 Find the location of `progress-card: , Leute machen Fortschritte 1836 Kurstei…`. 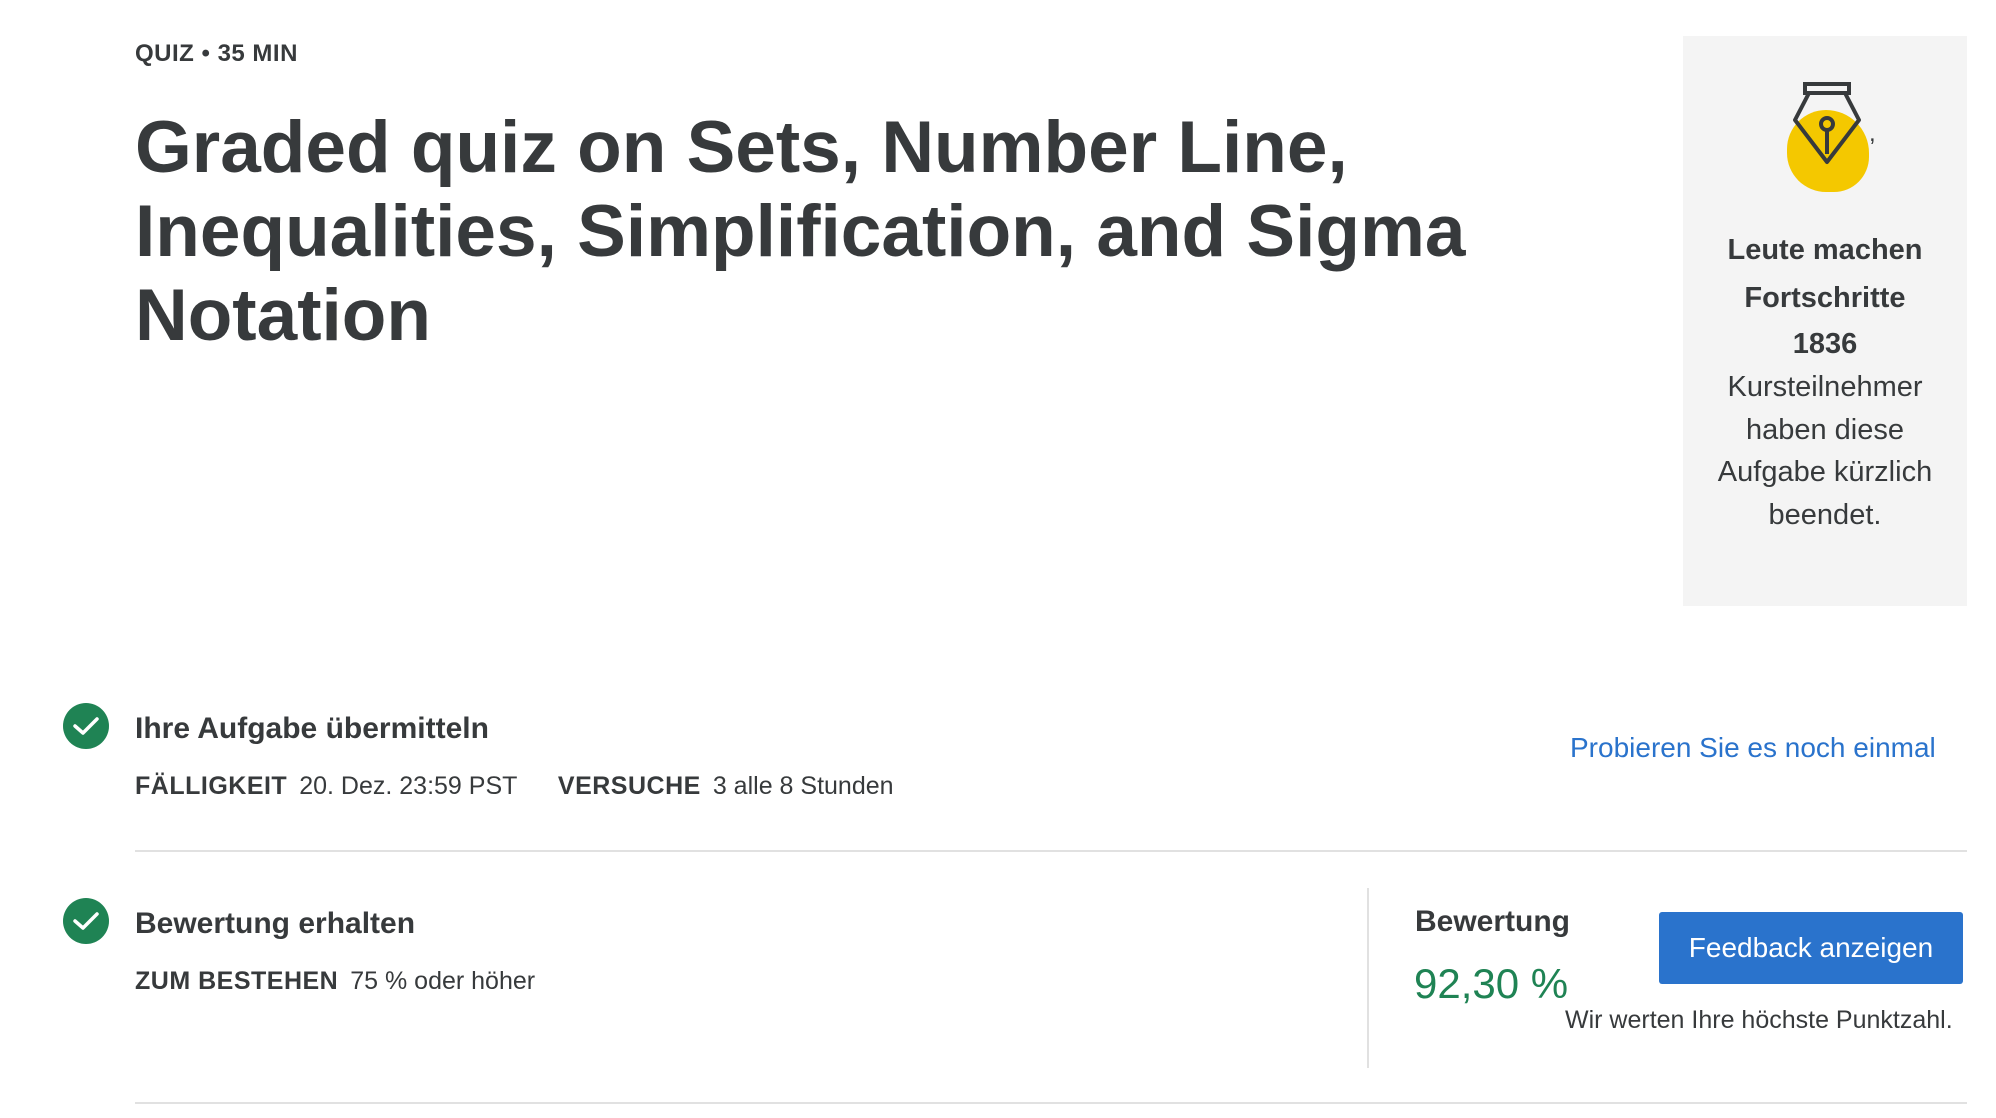

progress-card: , Leute machen Fortschritte 1836 Kurstei… is located at coordinates (1825, 321).